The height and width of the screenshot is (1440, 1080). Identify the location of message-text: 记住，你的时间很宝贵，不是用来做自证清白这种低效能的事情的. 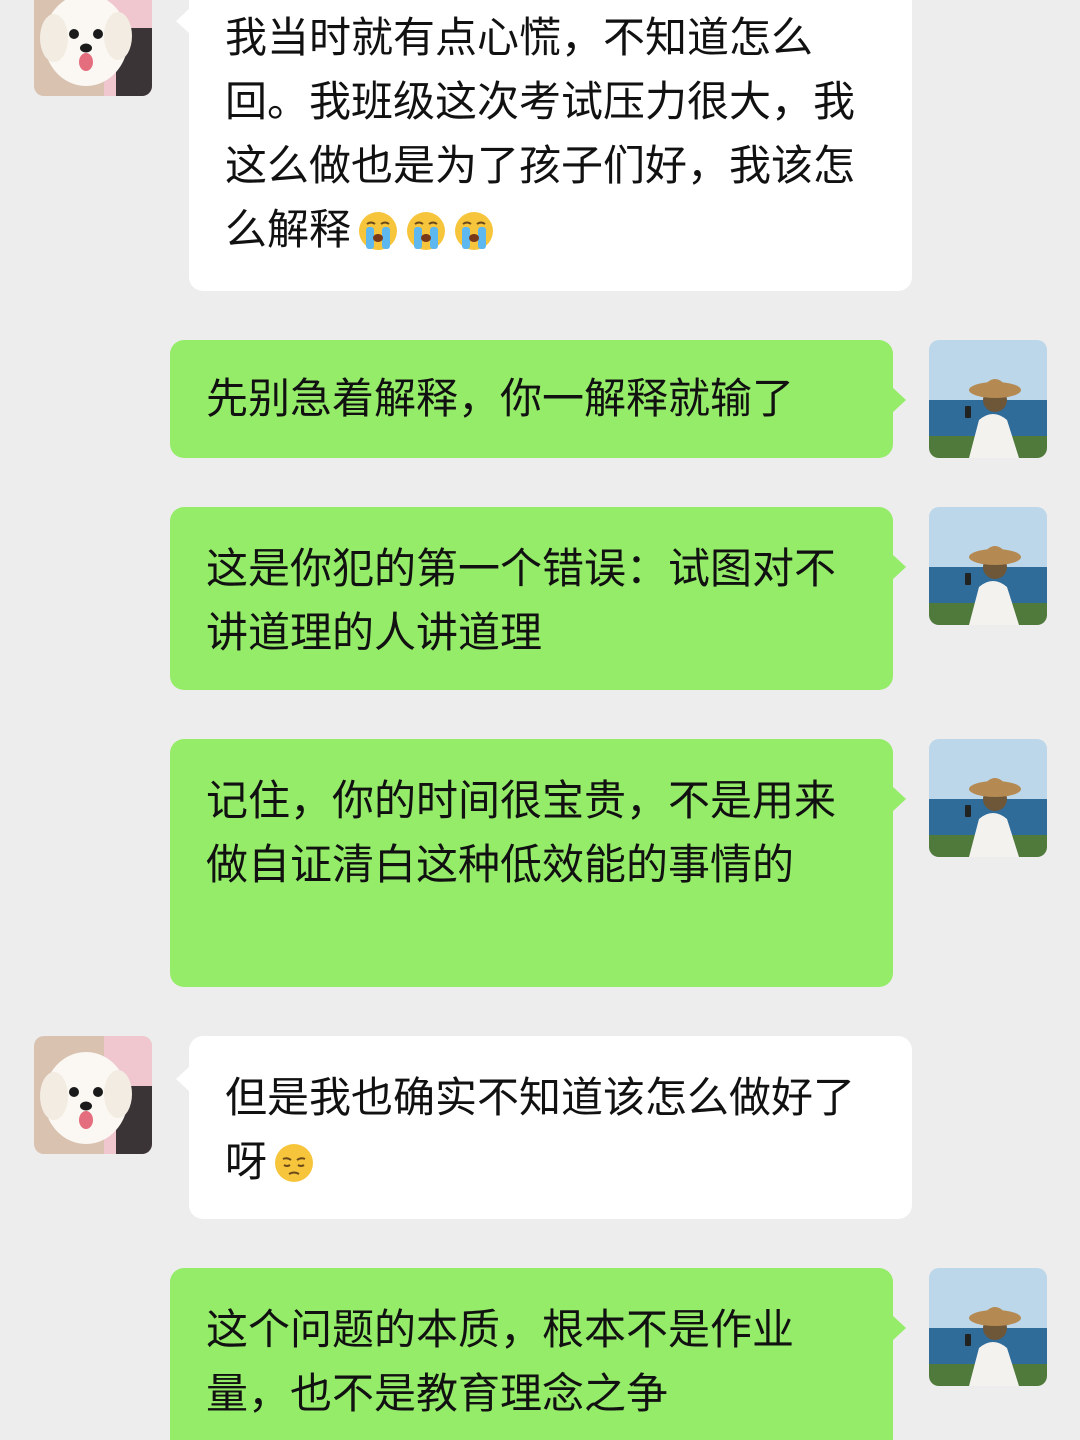
(521, 832).